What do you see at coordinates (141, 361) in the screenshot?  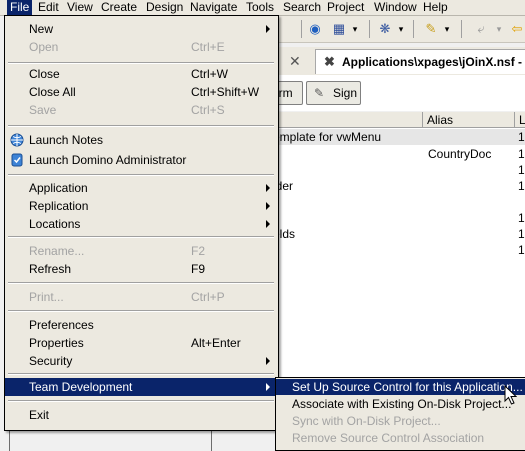 I see `menu-item-security: Security` at bounding box center [141, 361].